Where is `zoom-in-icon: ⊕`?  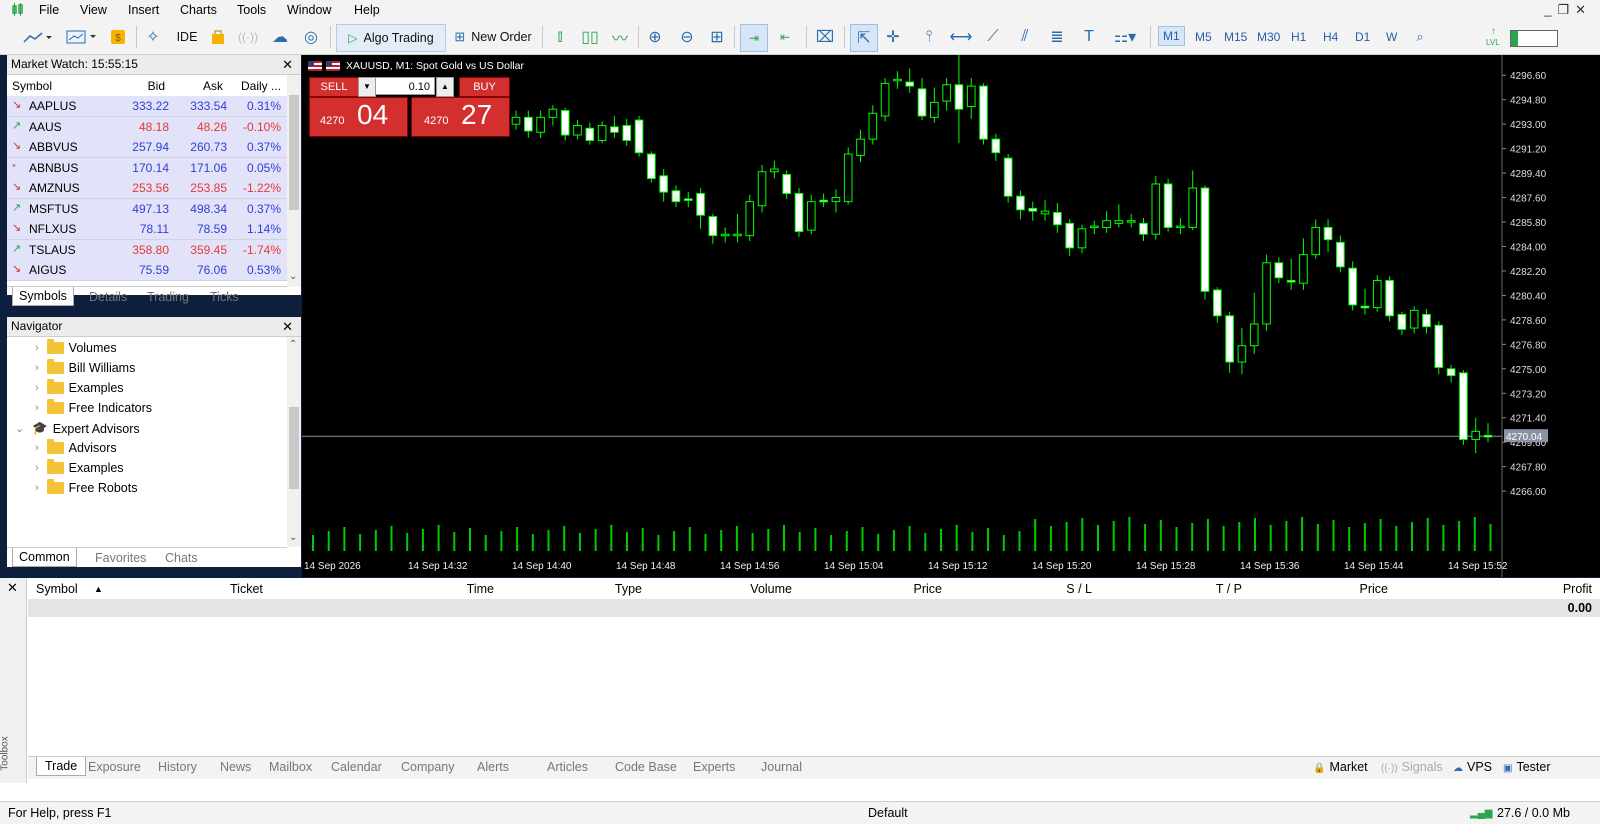 zoom-in-icon: ⊕ is located at coordinates (655, 37).